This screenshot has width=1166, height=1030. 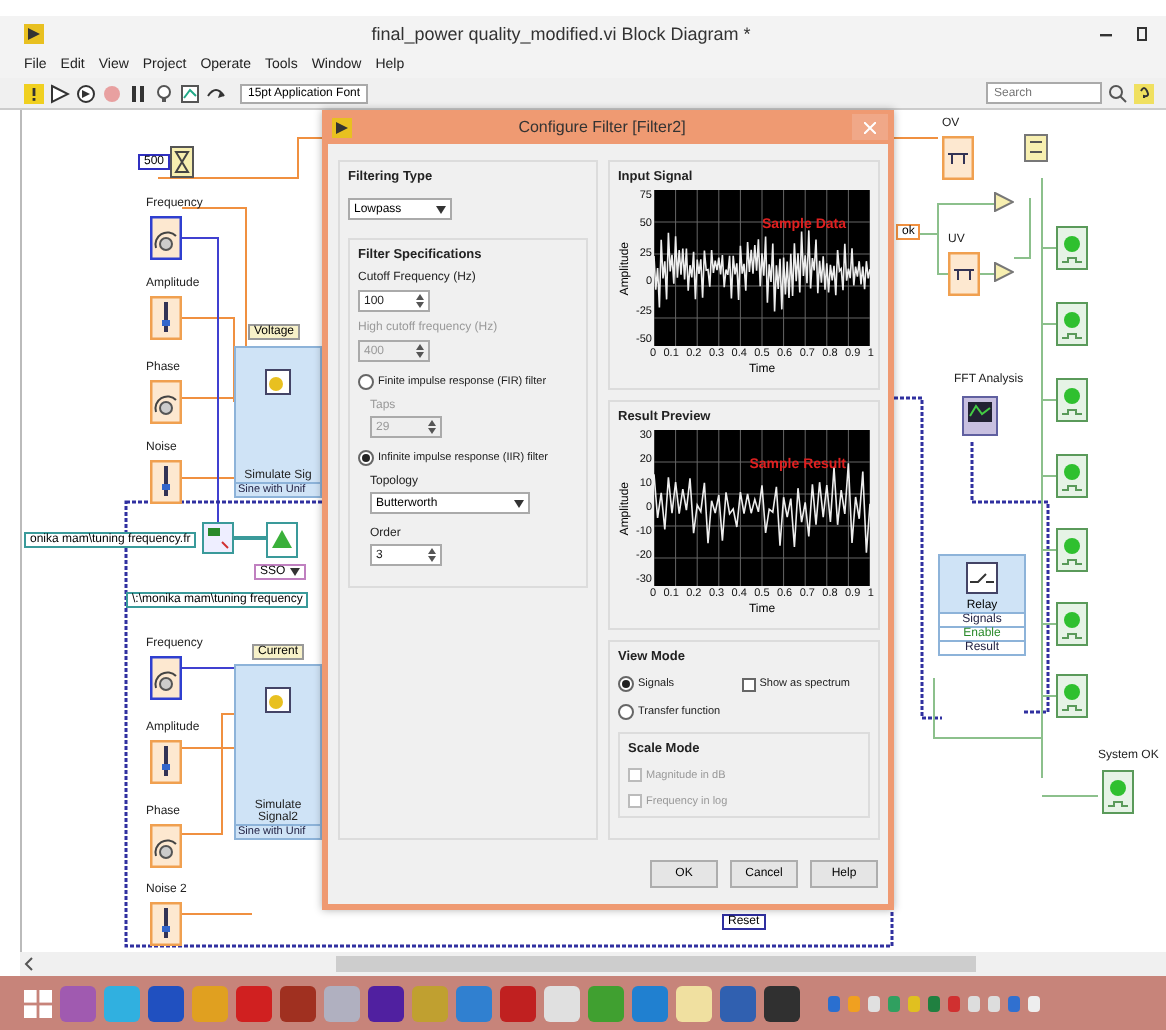 What do you see at coordinates (593, 964) in the screenshot?
I see `horizontal-scrollbar` at bounding box center [593, 964].